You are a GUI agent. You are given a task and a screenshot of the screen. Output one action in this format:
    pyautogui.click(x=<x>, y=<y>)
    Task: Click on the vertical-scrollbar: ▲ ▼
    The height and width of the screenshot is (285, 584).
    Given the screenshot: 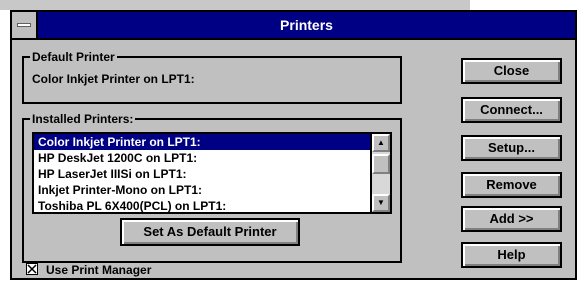 What is the action you would take?
    pyautogui.click(x=380, y=173)
    